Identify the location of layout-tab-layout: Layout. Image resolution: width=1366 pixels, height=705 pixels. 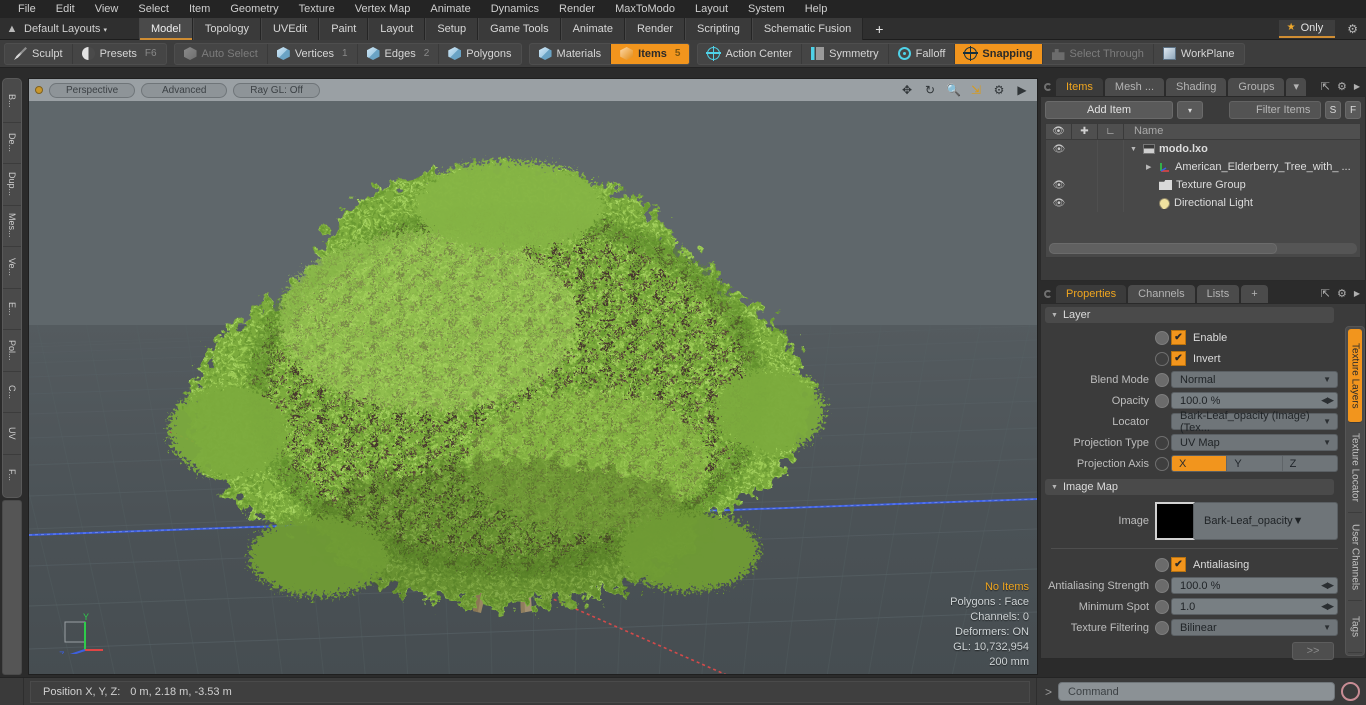
(397, 28).